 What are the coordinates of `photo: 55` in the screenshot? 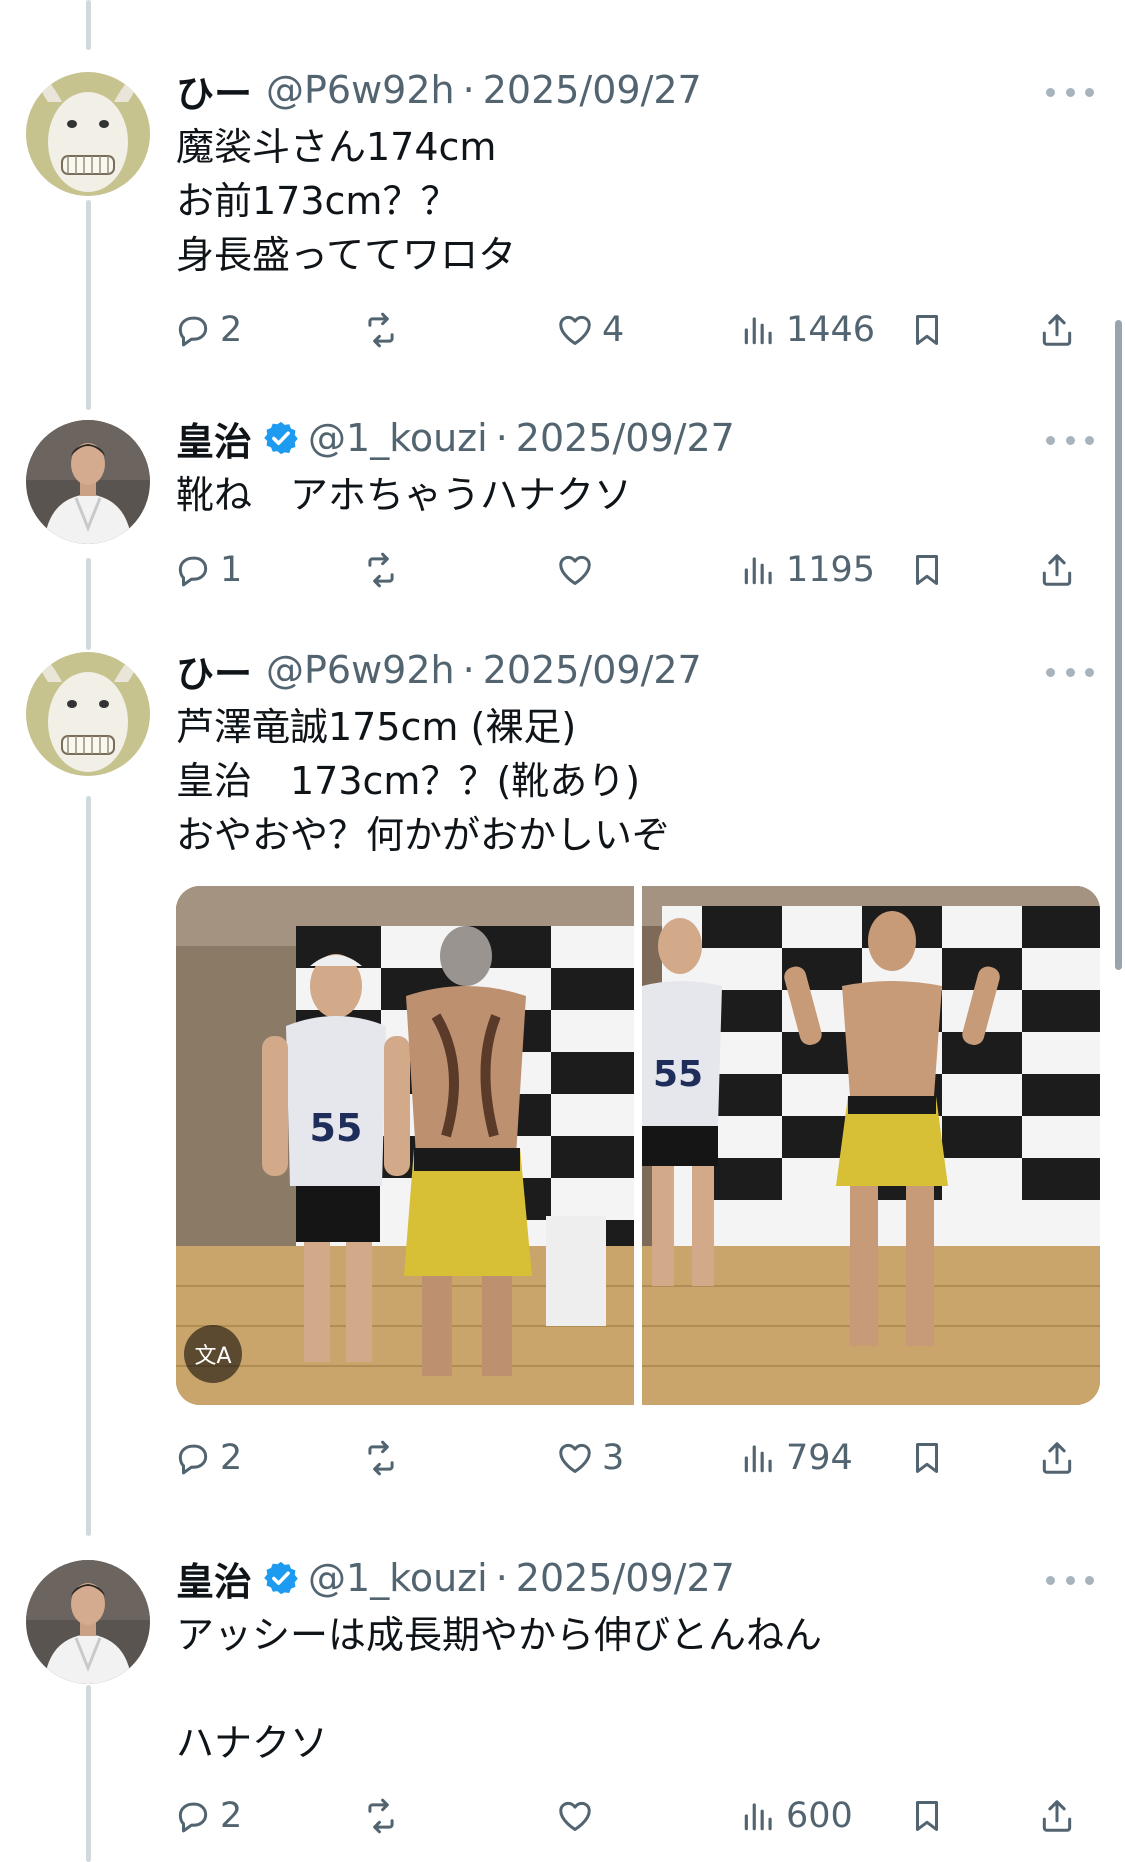 It's located at (871, 1145).